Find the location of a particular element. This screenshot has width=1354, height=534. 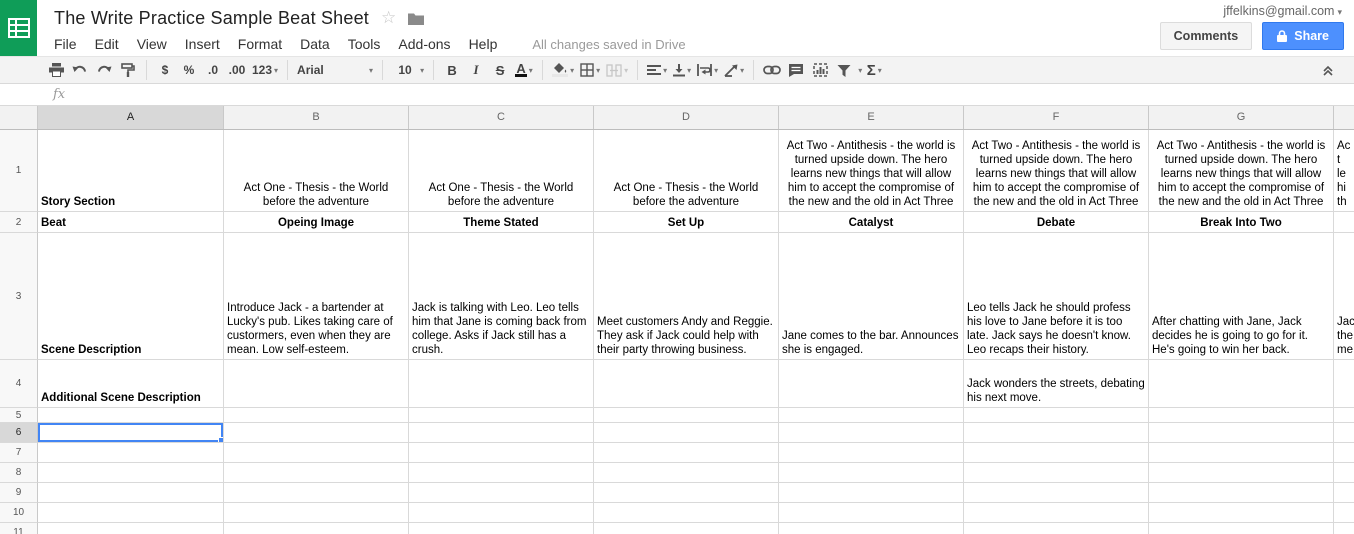

column-header-A: A is located at coordinates (131, 117).